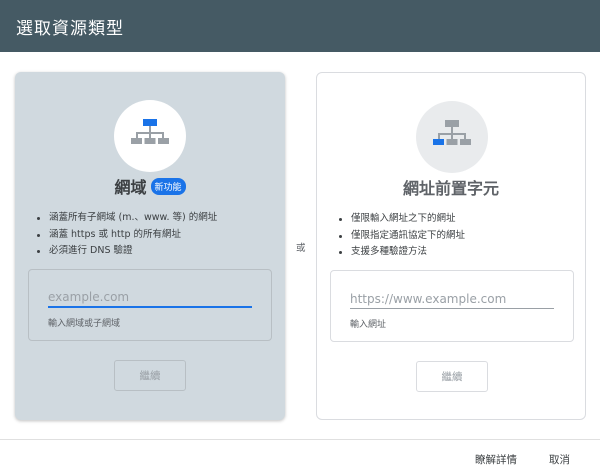  I want to click on url-prefix-title: 網址前置字元, so click(450, 188).